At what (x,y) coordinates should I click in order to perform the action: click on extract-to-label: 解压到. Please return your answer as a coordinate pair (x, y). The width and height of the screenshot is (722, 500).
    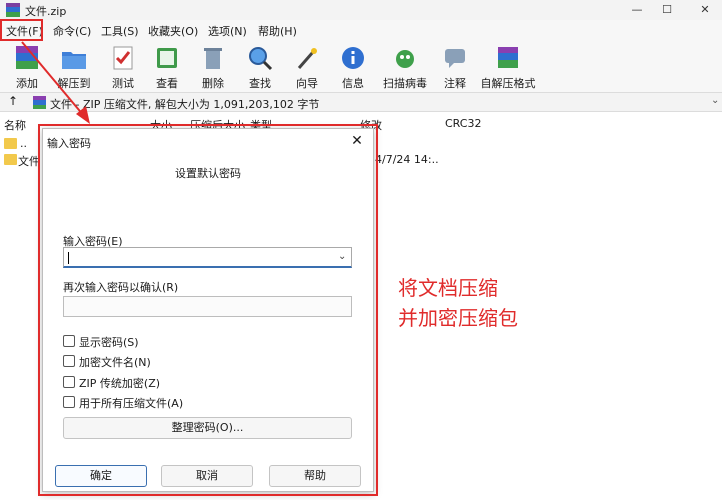
    Looking at the image, I should click on (74, 83).